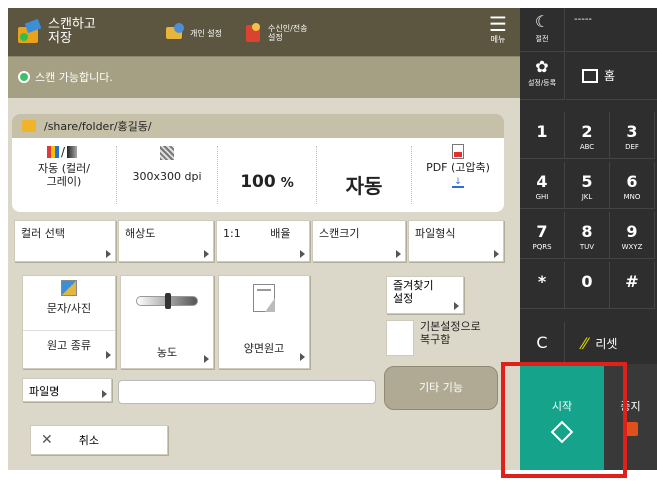  I want to click on home-label: 홈, so click(610, 76).